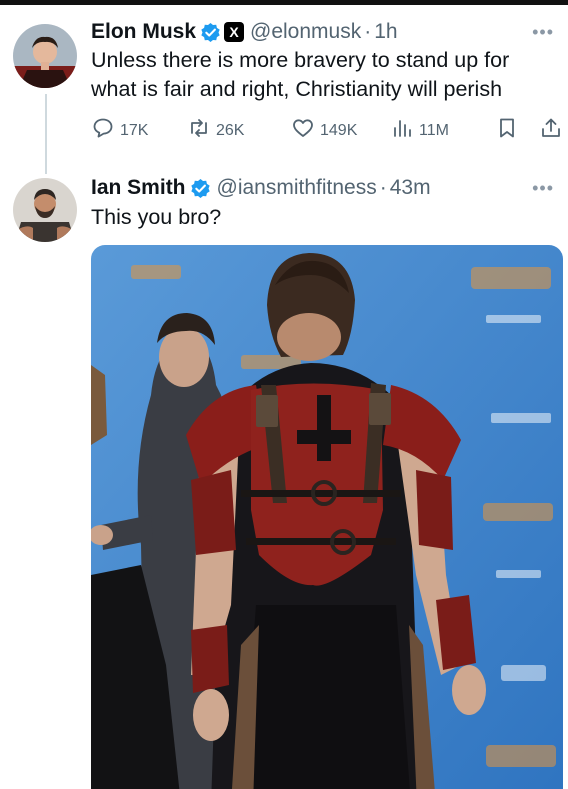  I want to click on x-badge-icon: X, so click(234, 32).